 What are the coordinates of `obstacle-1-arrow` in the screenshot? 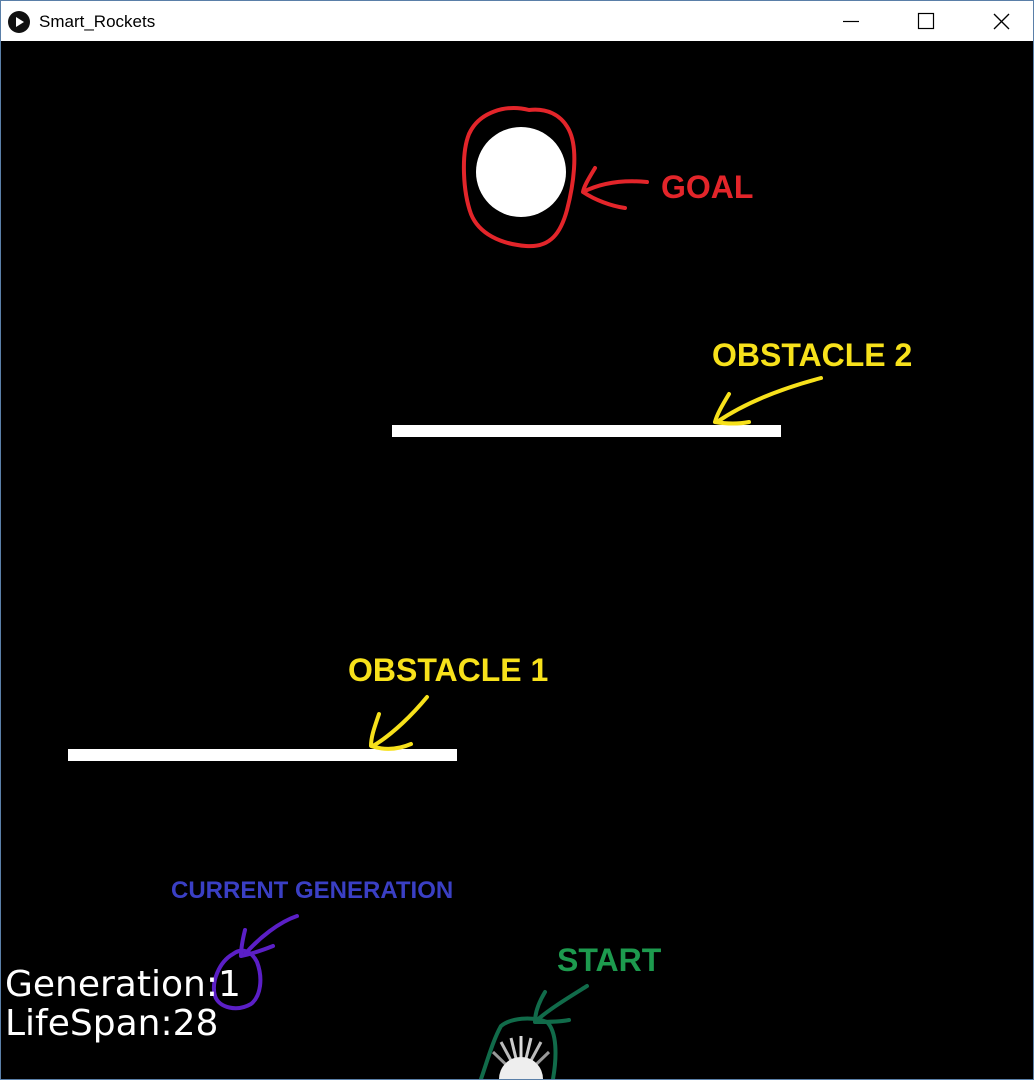 It's located at (399, 723).